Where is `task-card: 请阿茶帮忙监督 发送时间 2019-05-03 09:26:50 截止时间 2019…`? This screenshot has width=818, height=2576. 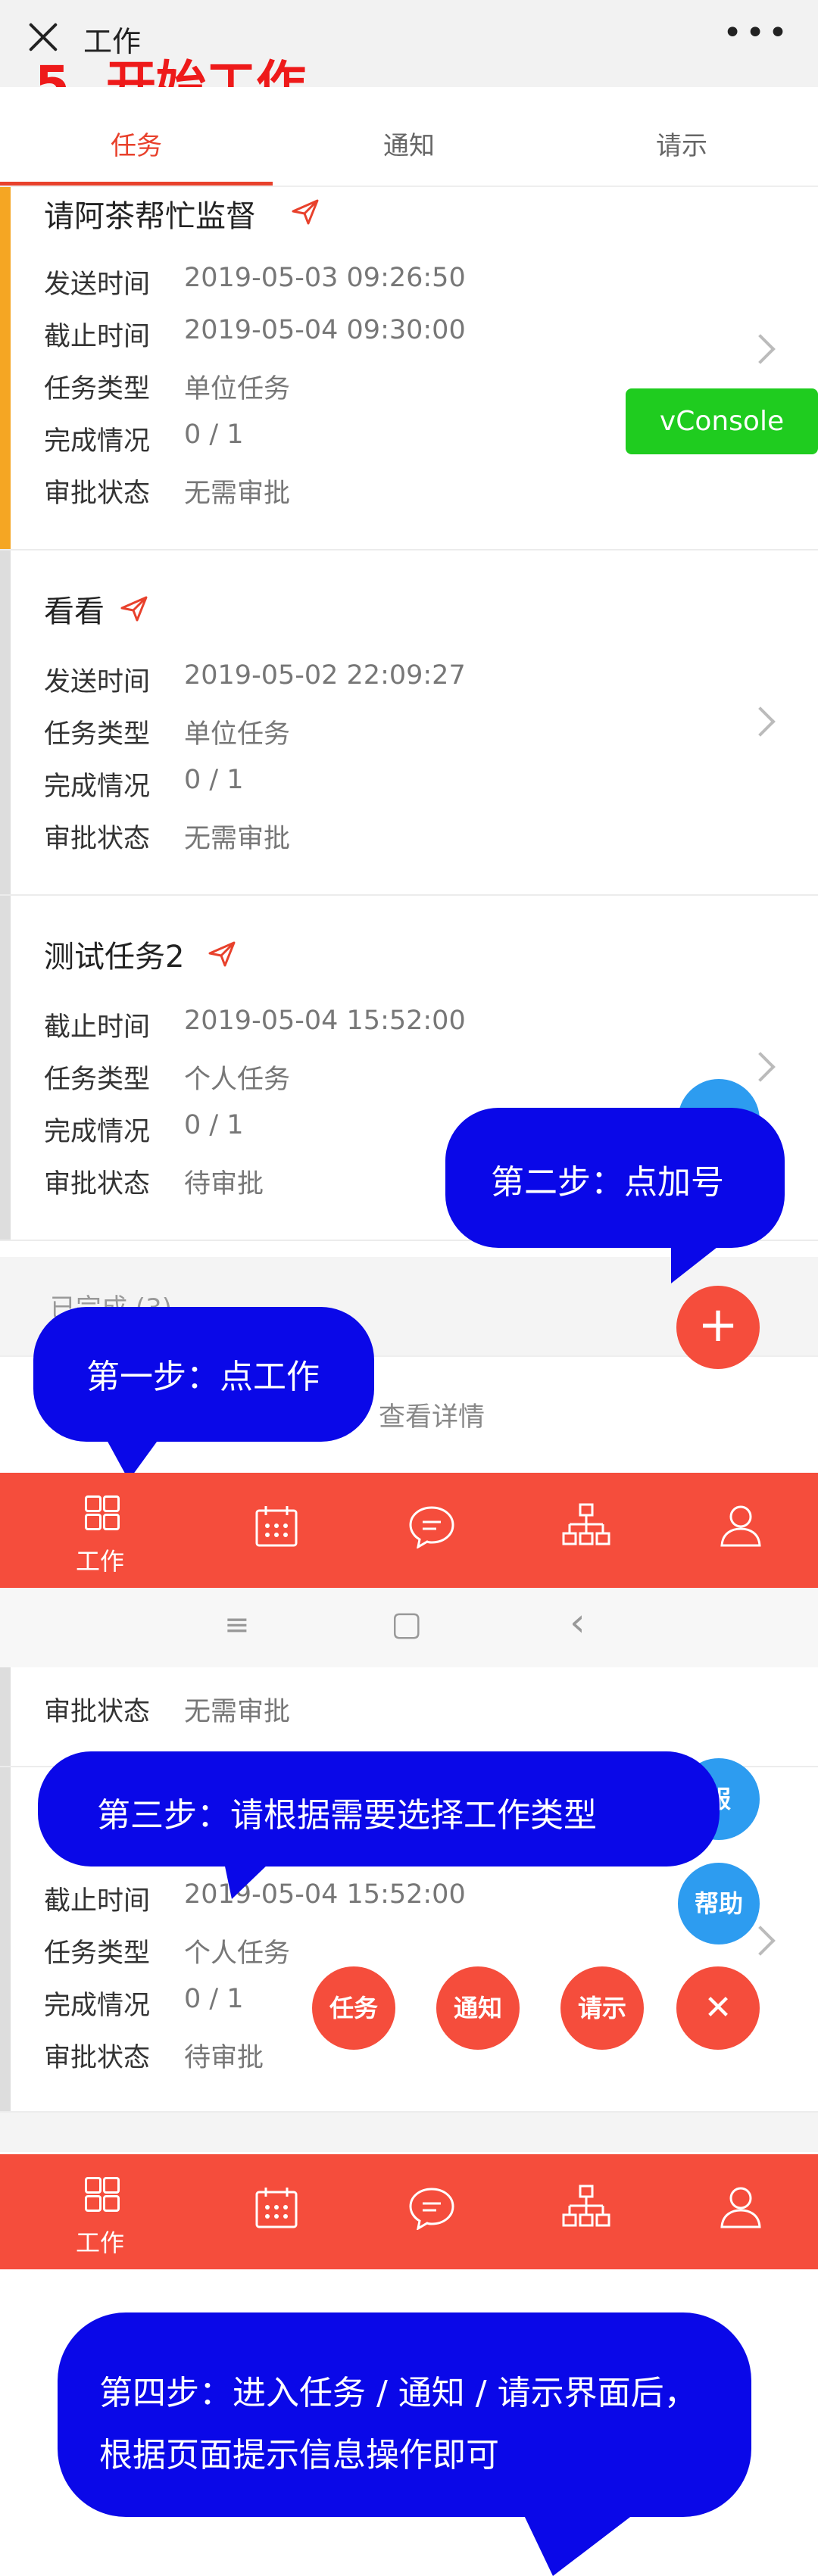
task-card: 请阿茶帮忙监督 发送时间 2019-05-03 09:26:50 截止时间 2019… is located at coordinates (409, 368).